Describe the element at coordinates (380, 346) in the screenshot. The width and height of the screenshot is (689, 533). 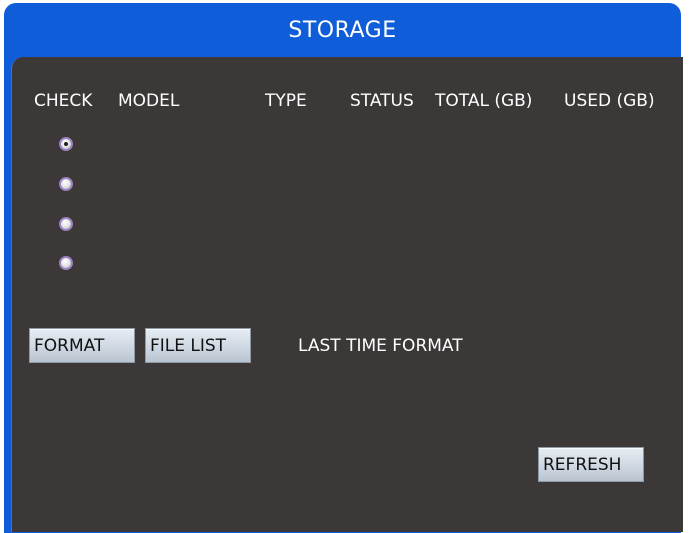
I see `last-time-format-label: LAST TIME FORMAT` at that location.